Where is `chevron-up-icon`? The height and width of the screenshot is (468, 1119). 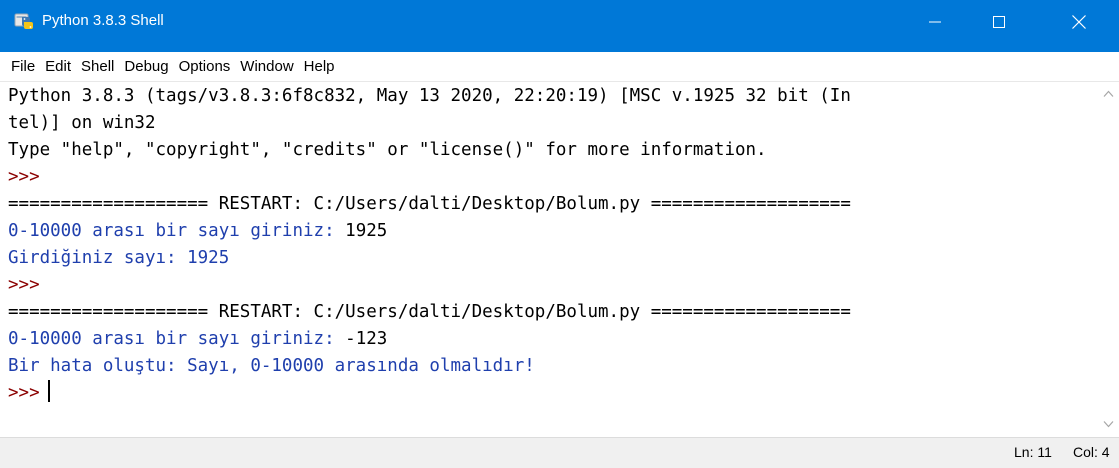 chevron-up-icon is located at coordinates (1108, 93).